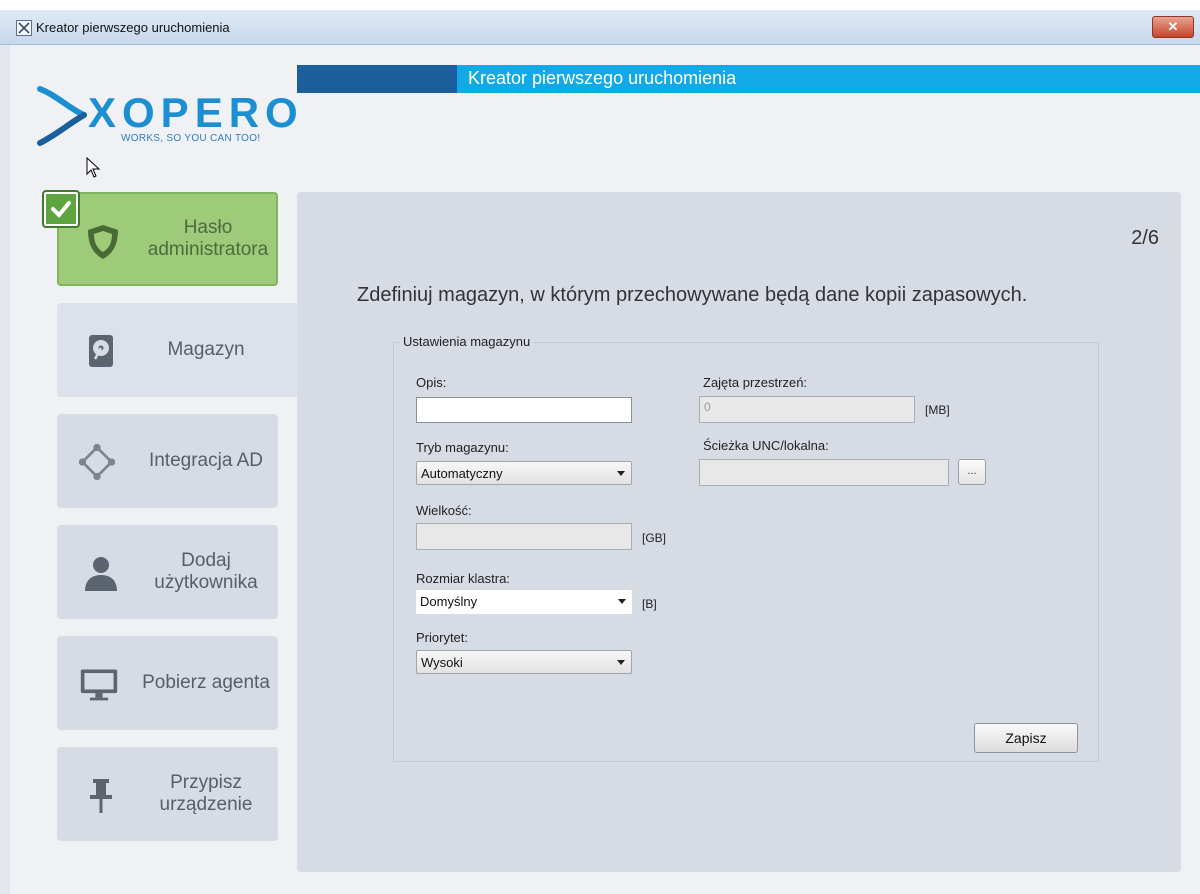 This screenshot has width=1200, height=894. I want to click on sidebar-item-label: Dodaj użytkownika, so click(206, 571).